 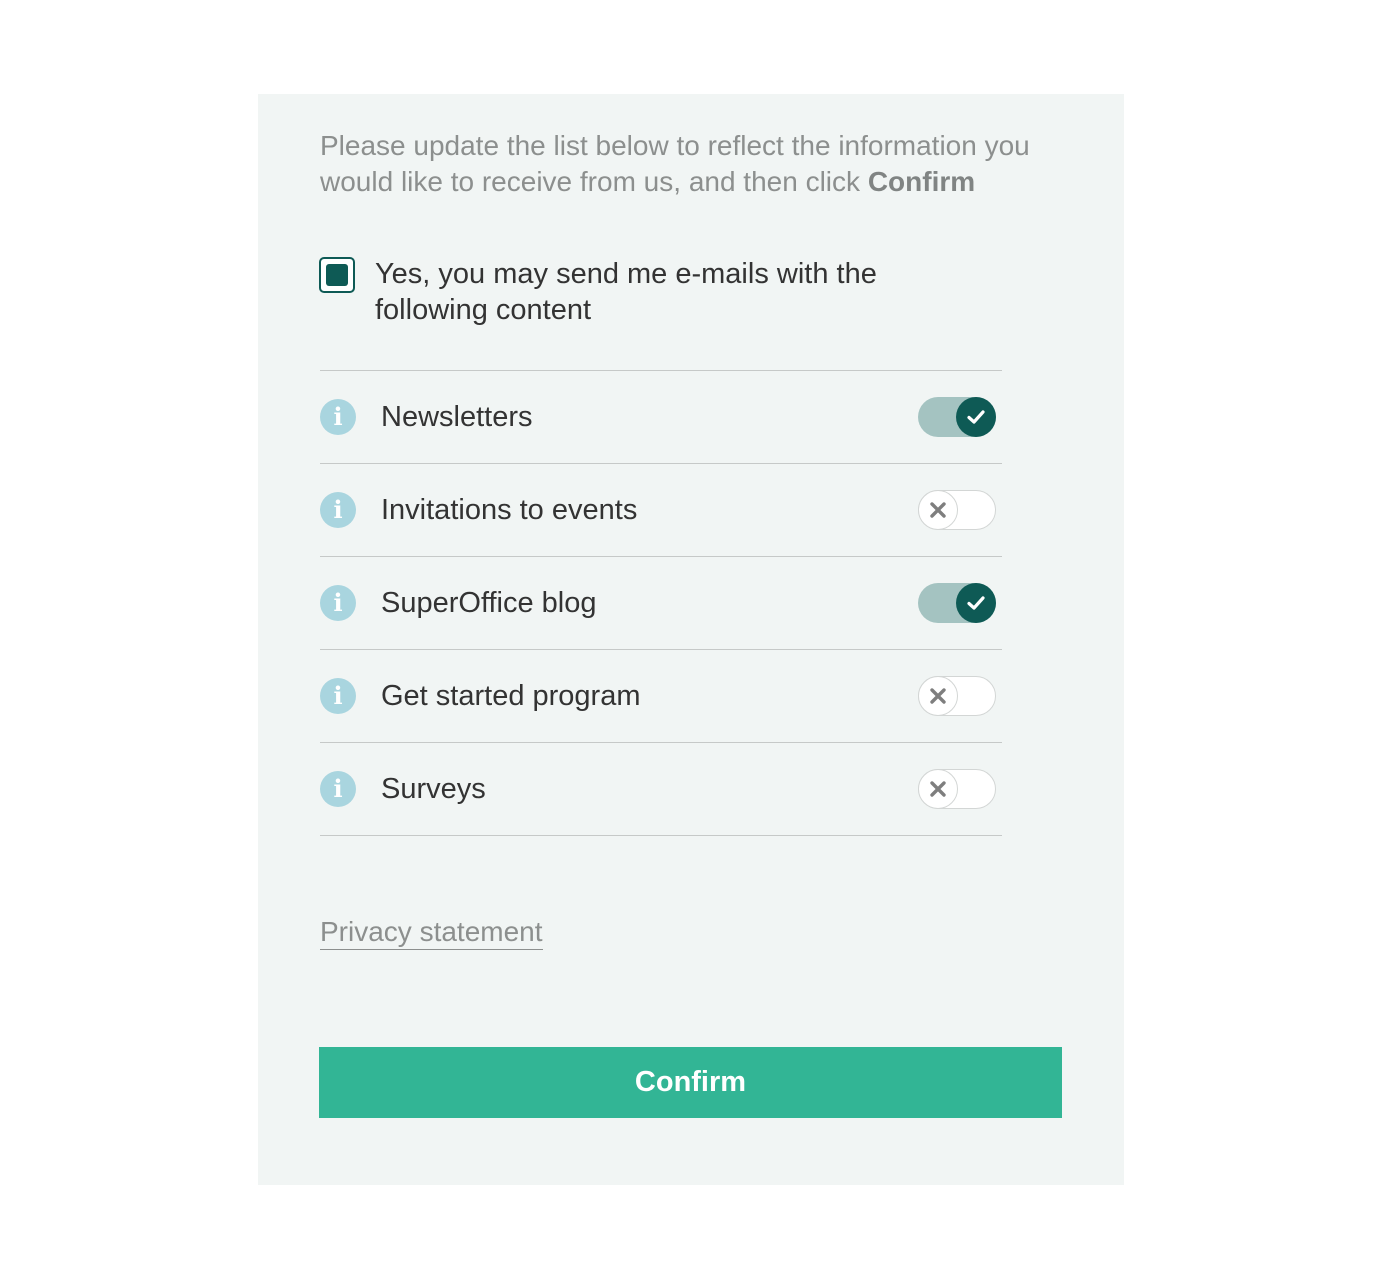 I want to click on subscription-row-surveys: i Surveys, so click(x=661, y=789).